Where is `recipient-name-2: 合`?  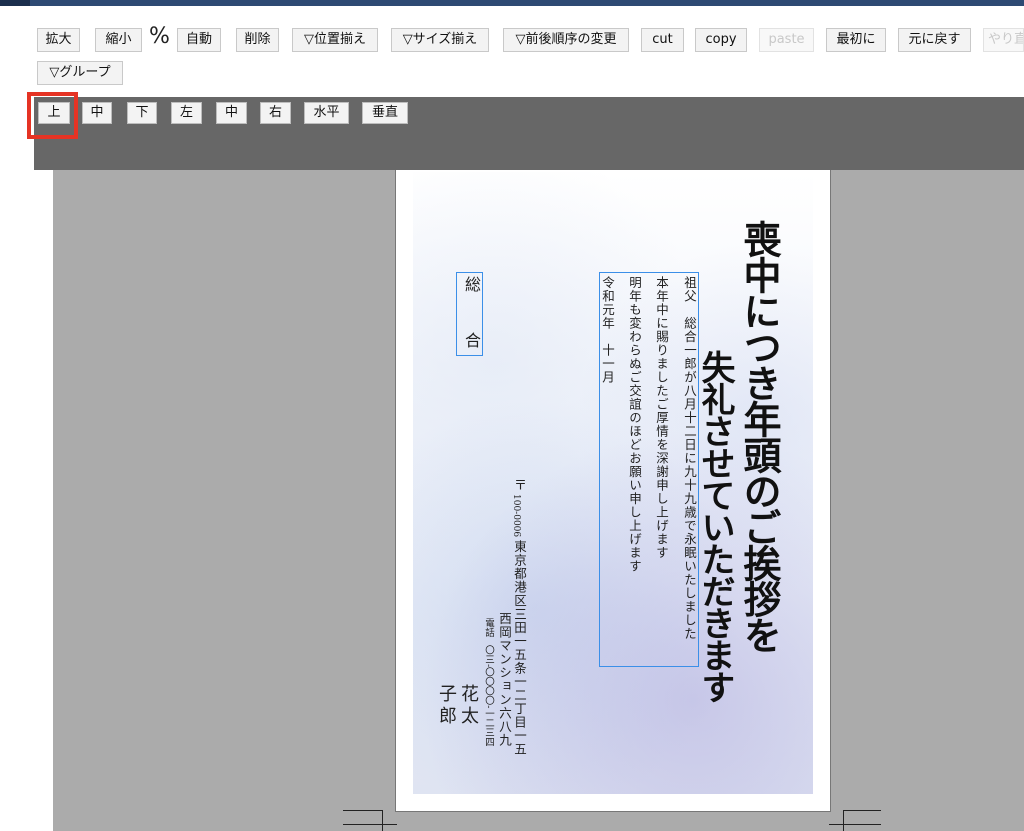 recipient-name-2: 合 is located at coordinates (471, 340).